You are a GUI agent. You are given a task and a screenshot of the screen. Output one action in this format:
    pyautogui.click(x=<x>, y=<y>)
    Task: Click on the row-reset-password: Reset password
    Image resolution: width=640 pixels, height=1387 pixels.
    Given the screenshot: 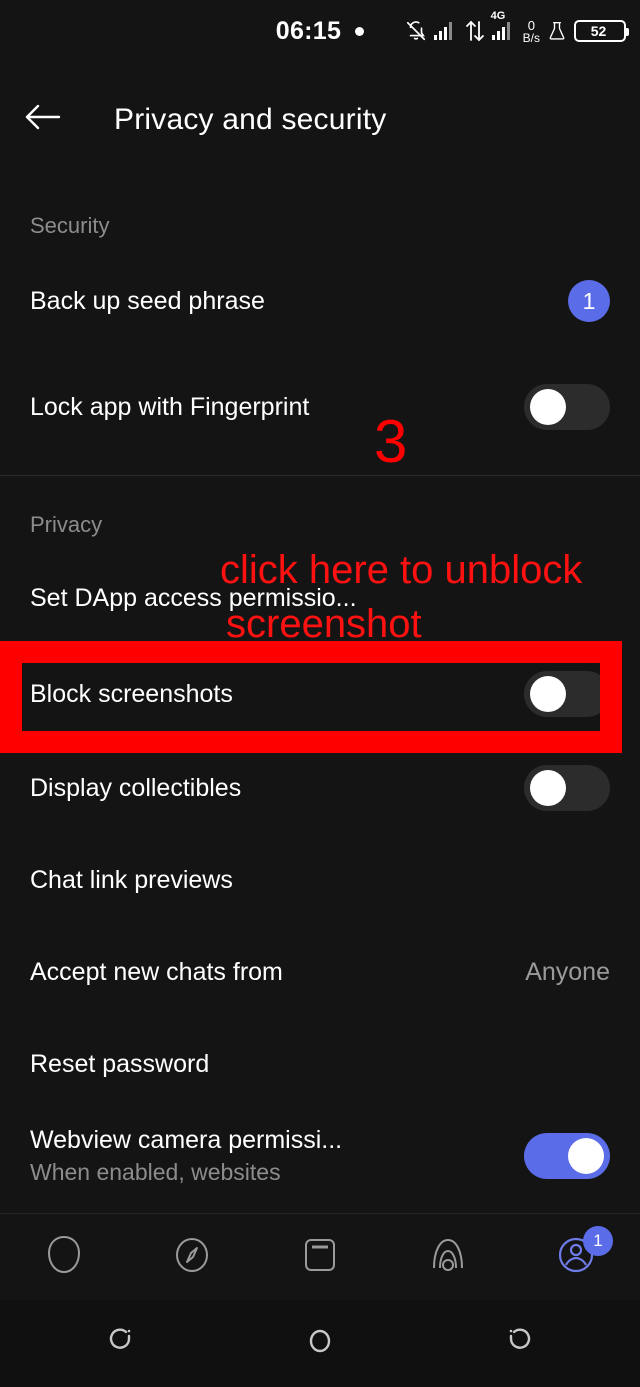 What is the action you would take?
    pyautogui.click(x=320, y=1064)
    